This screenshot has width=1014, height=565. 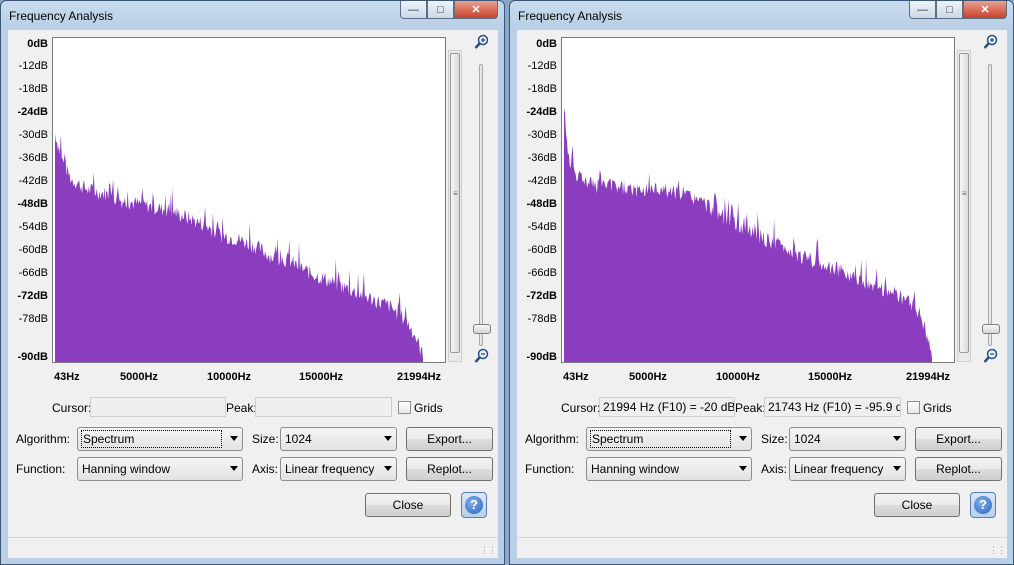 What do you see at coordinates (37, 44) in the screenshot?
I see `y-axis-tick-label: 0dB` at bounding box center [37, 44].